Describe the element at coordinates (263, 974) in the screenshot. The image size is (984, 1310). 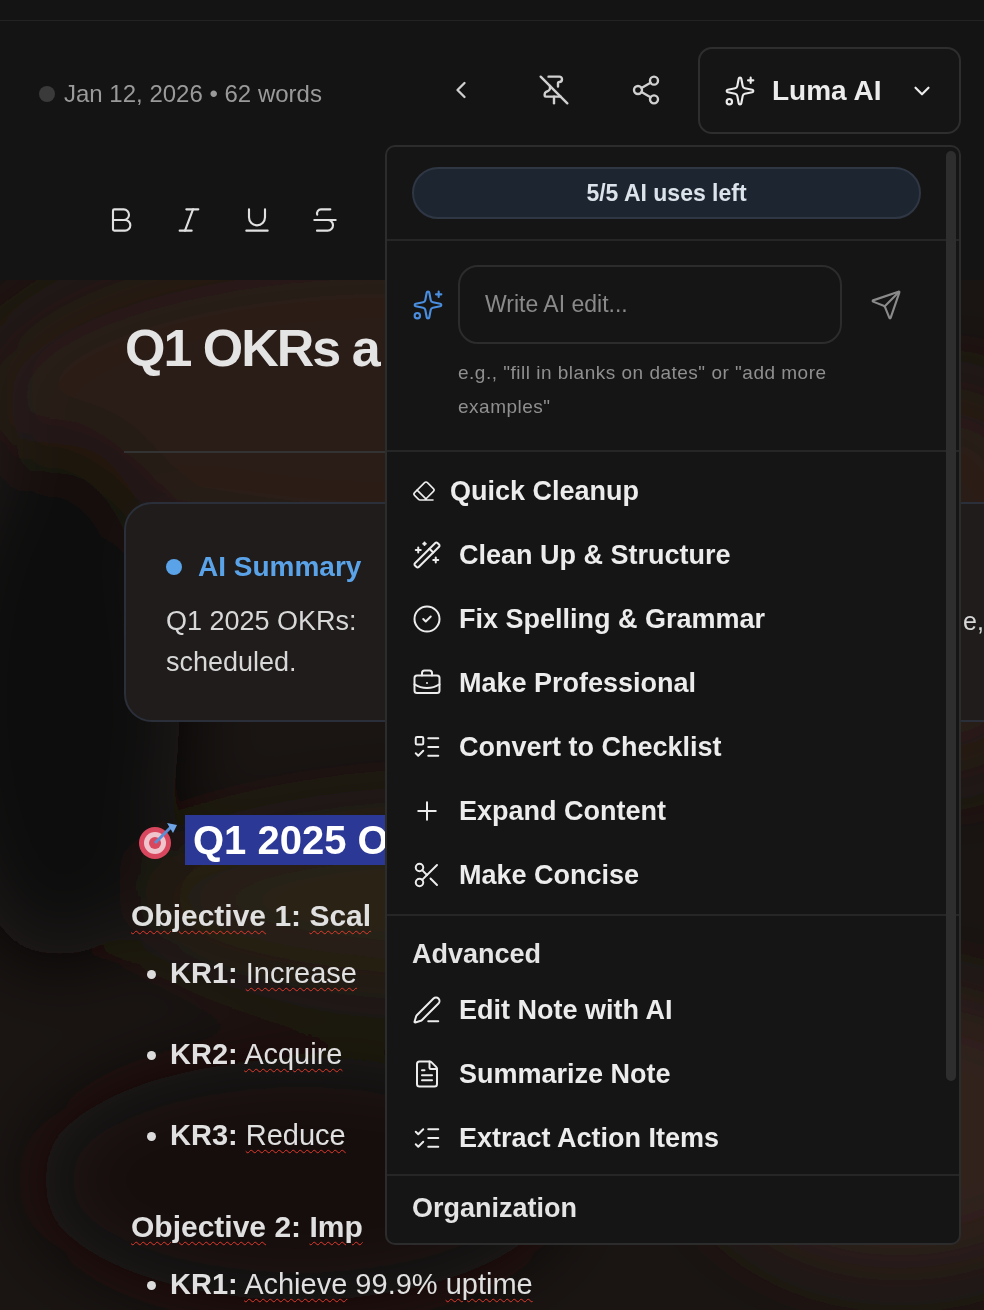
I see `key-result: KR1: Increase` at that location.